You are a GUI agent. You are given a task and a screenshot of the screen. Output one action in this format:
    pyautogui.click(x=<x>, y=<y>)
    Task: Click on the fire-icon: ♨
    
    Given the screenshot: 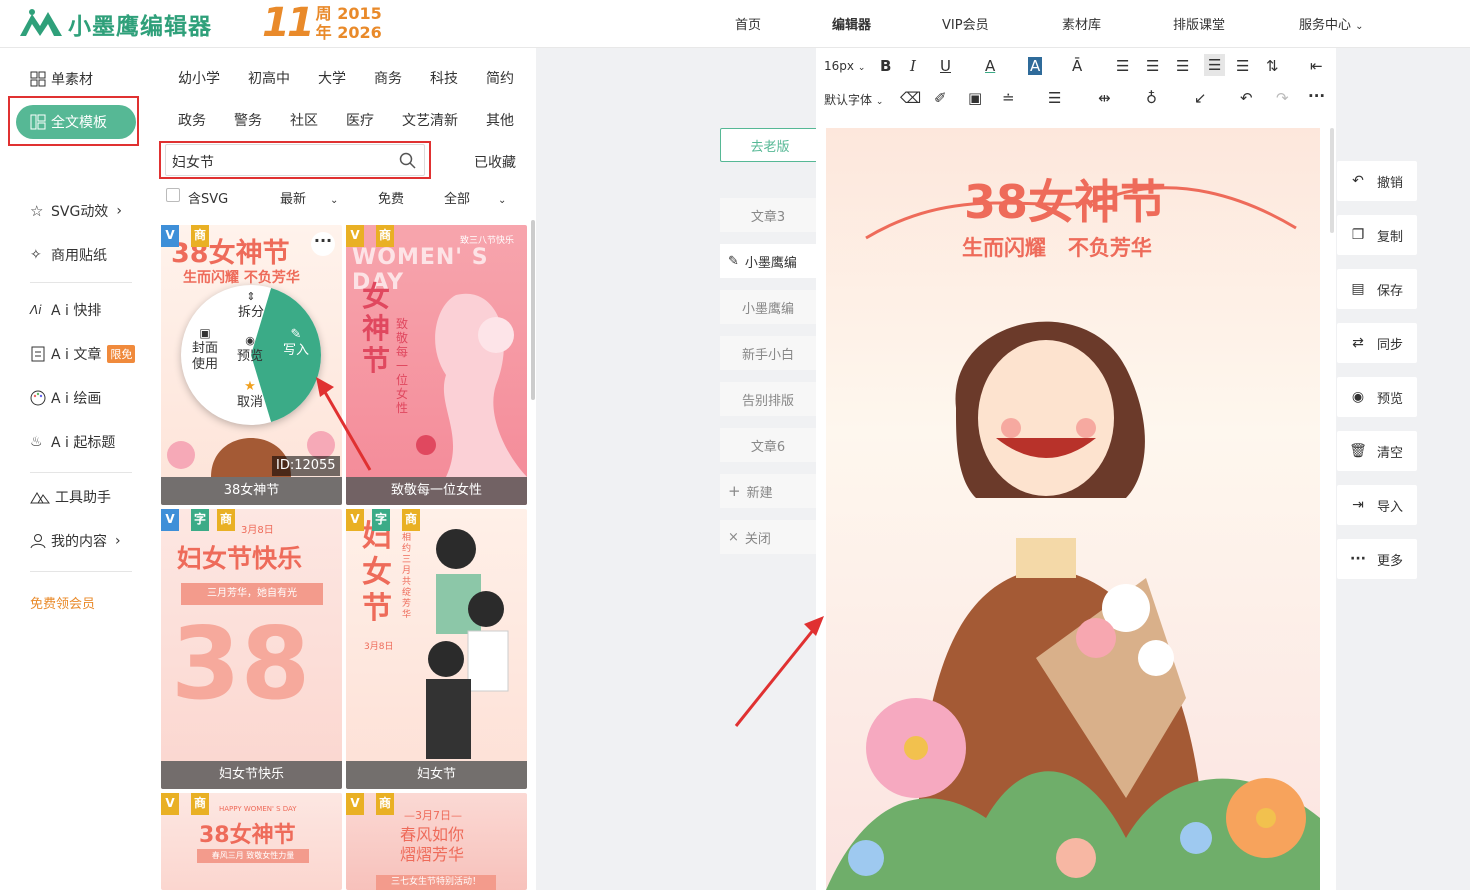 What is the action you would take?
    pyautogui.click(x=36, y=442)
    